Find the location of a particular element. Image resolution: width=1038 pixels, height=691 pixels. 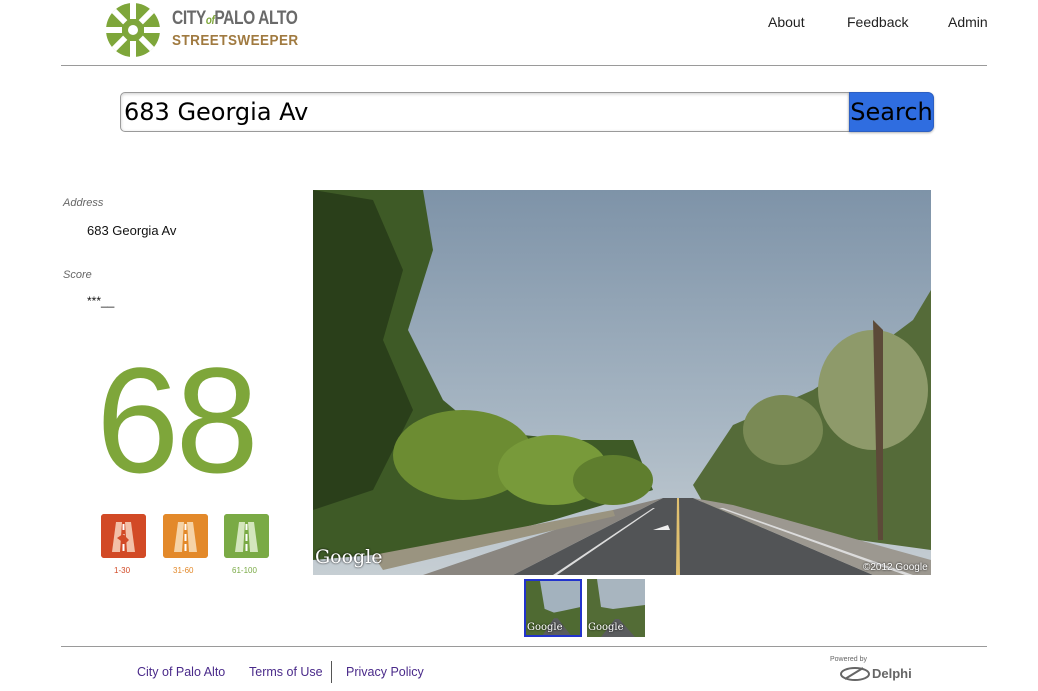

site-logo-text: CITYofPALO ALTO STREETSWEEPER is located at coordinates (248, 28).